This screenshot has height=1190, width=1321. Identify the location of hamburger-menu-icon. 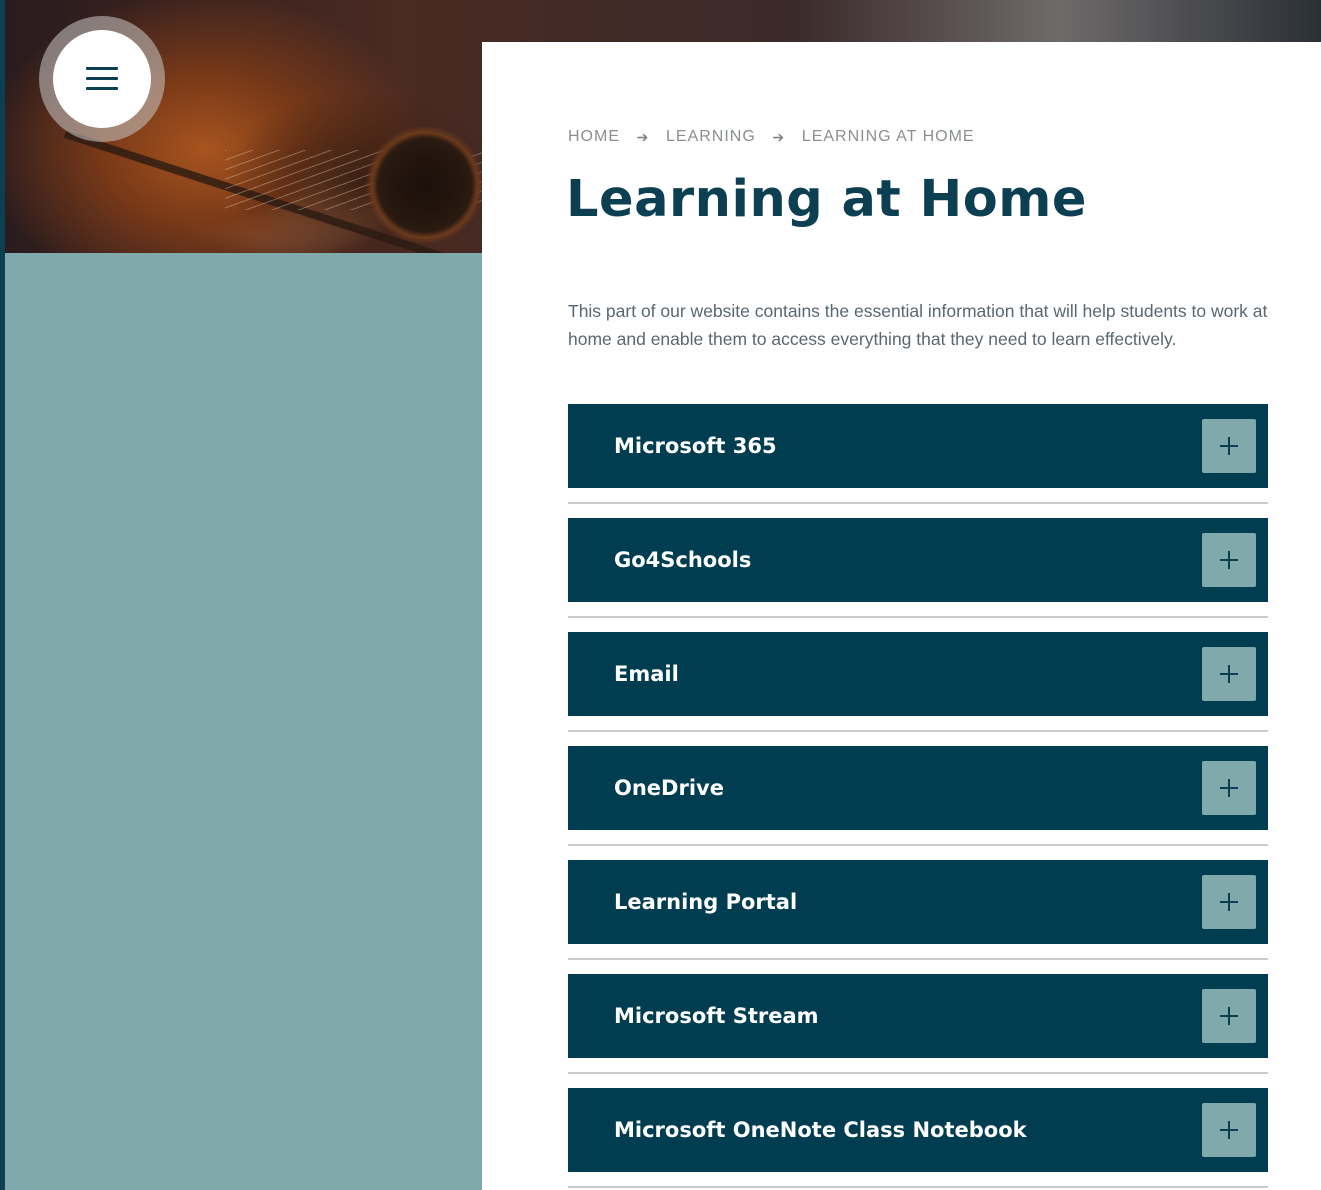
(102, 79).